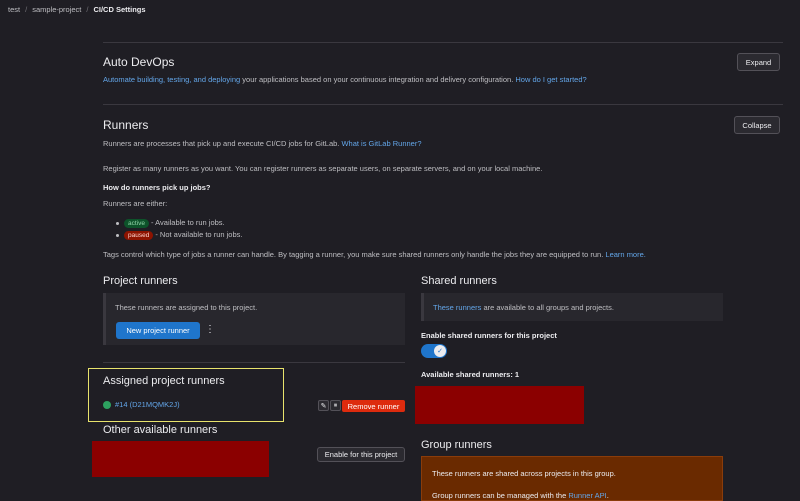 Image resolution: width=800 pixels, height=501 pixels. Describe the element at coordinates (139, 235) in the screenshot. I see `paused-badge: paused` at that location.